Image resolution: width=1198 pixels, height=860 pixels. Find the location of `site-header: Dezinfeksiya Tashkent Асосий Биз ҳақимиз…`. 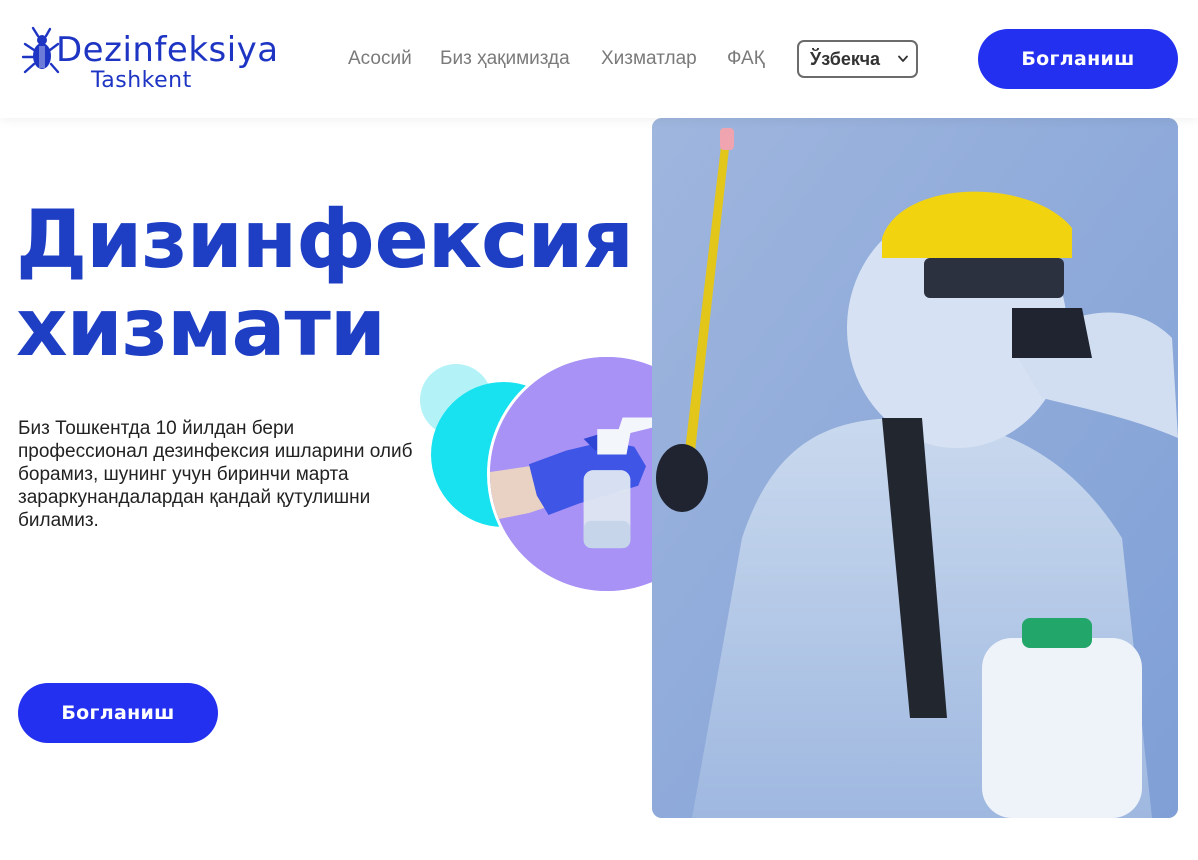

site-header: Dezinfeksiya Tashkent Асосий Биз ҳақимиз… is located at coordinates (599, 59).